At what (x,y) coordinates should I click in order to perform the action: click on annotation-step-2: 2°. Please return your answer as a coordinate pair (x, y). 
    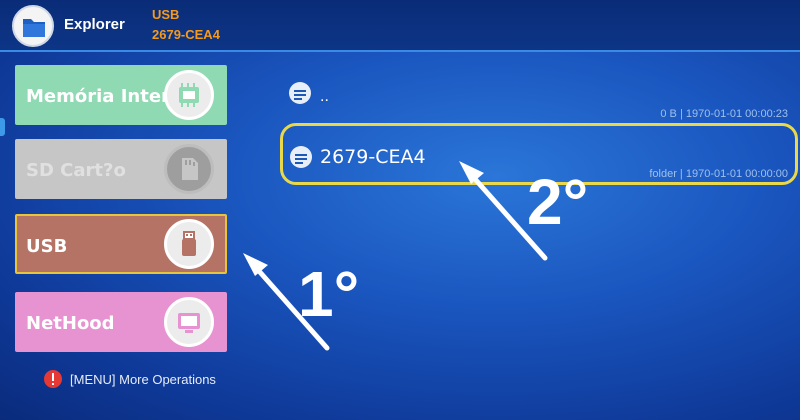
    Looking at the image, I should click on (558, 202).